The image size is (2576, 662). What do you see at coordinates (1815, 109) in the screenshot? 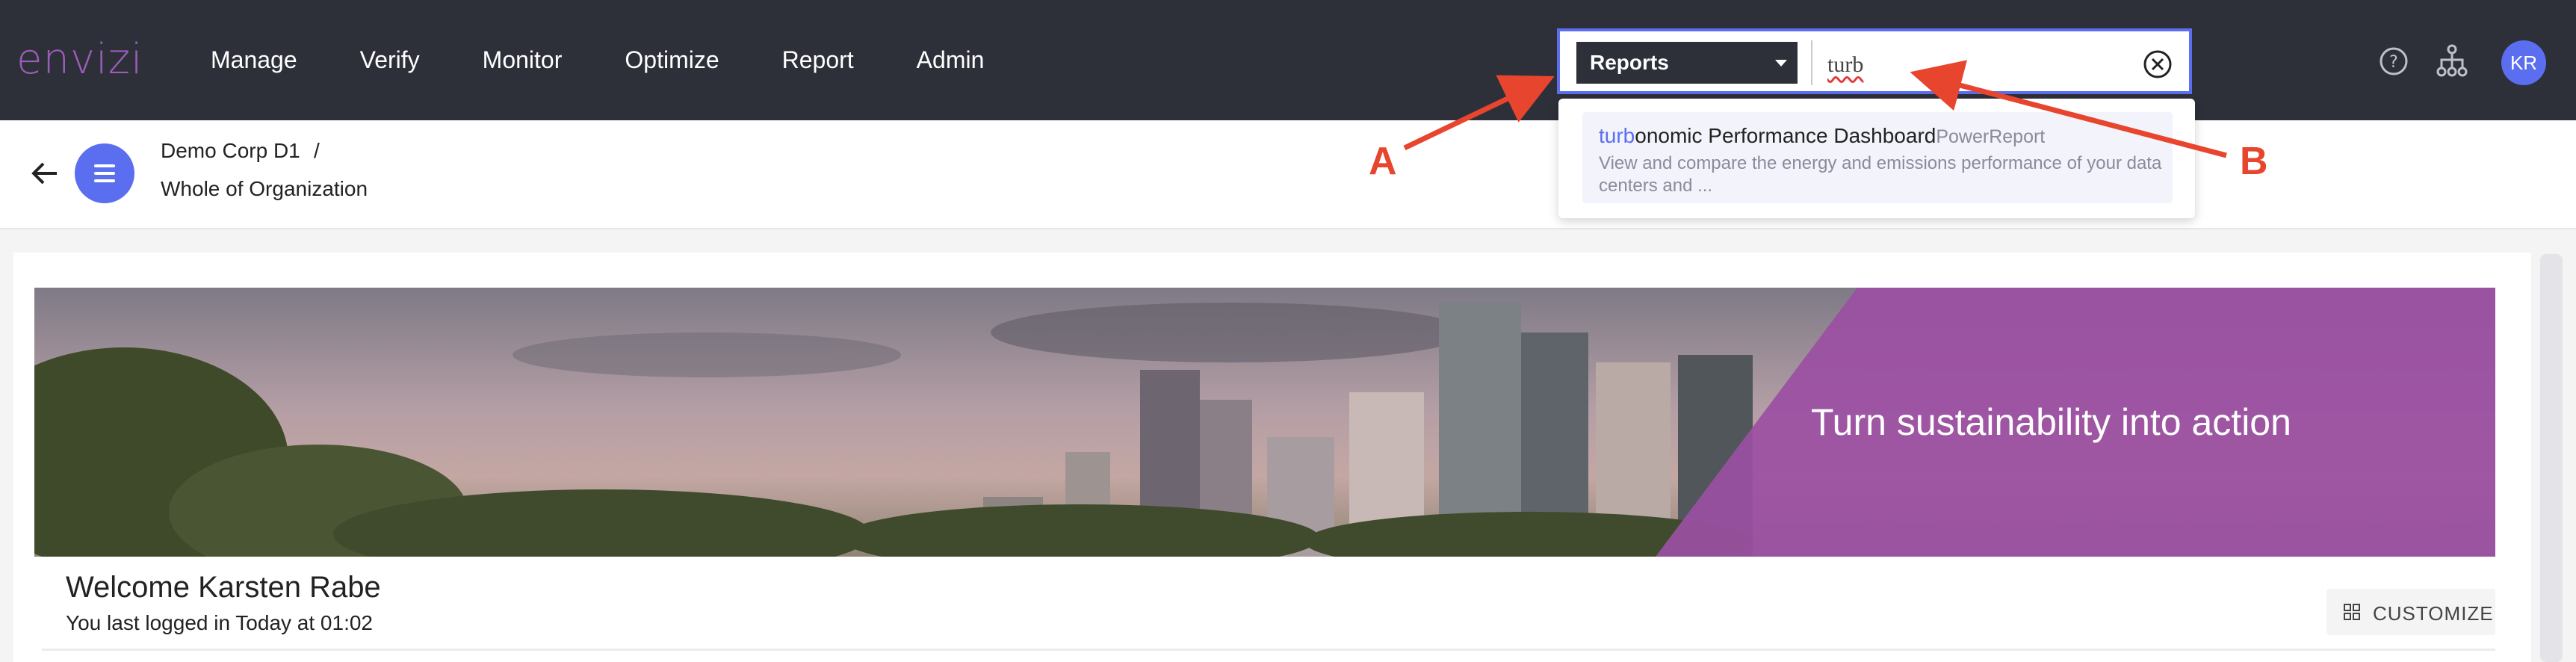
I see `annotation-overlay` at bounding box center [1815, 109].